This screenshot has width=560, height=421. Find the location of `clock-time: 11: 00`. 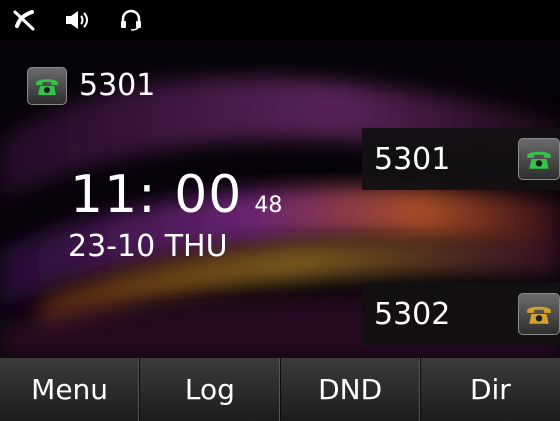

clock-time: 11: 00 is located at coordinates (156, 195).